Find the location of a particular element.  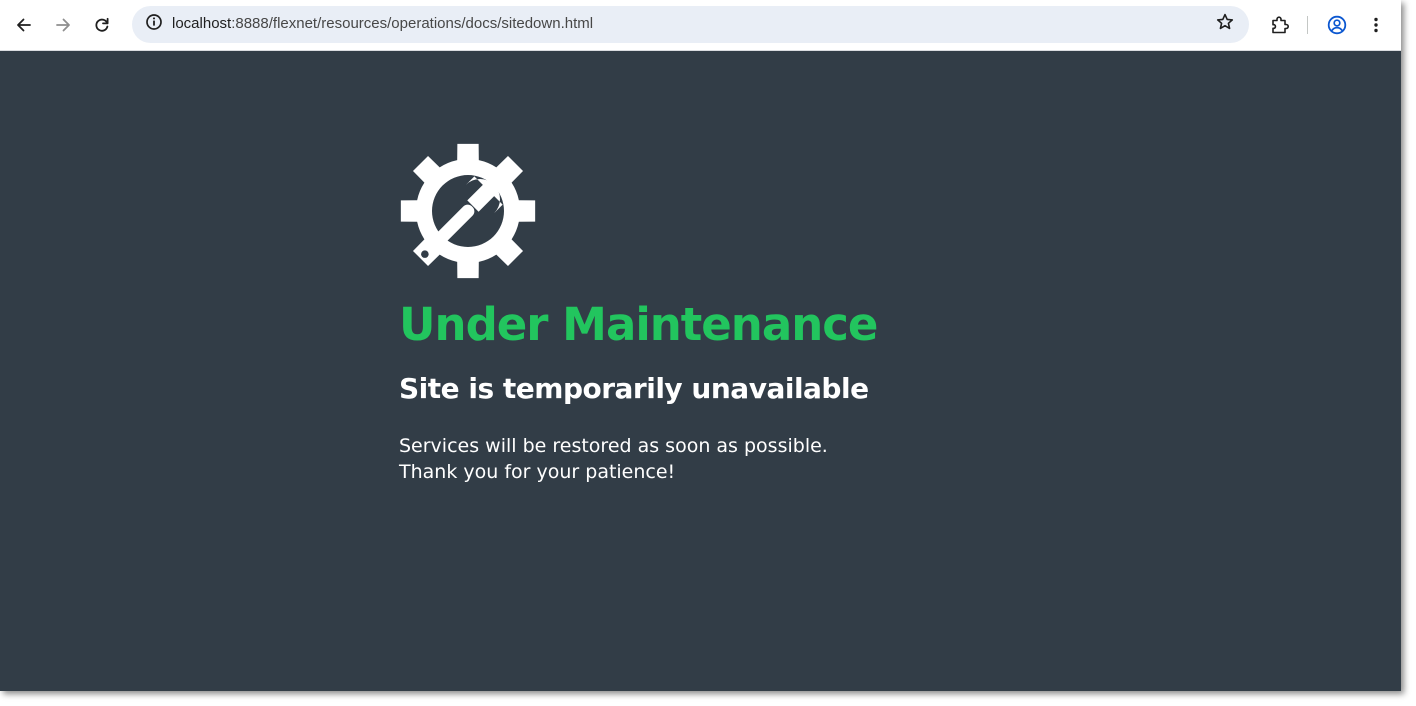

site-info-button is located at coordinates (154, 24).